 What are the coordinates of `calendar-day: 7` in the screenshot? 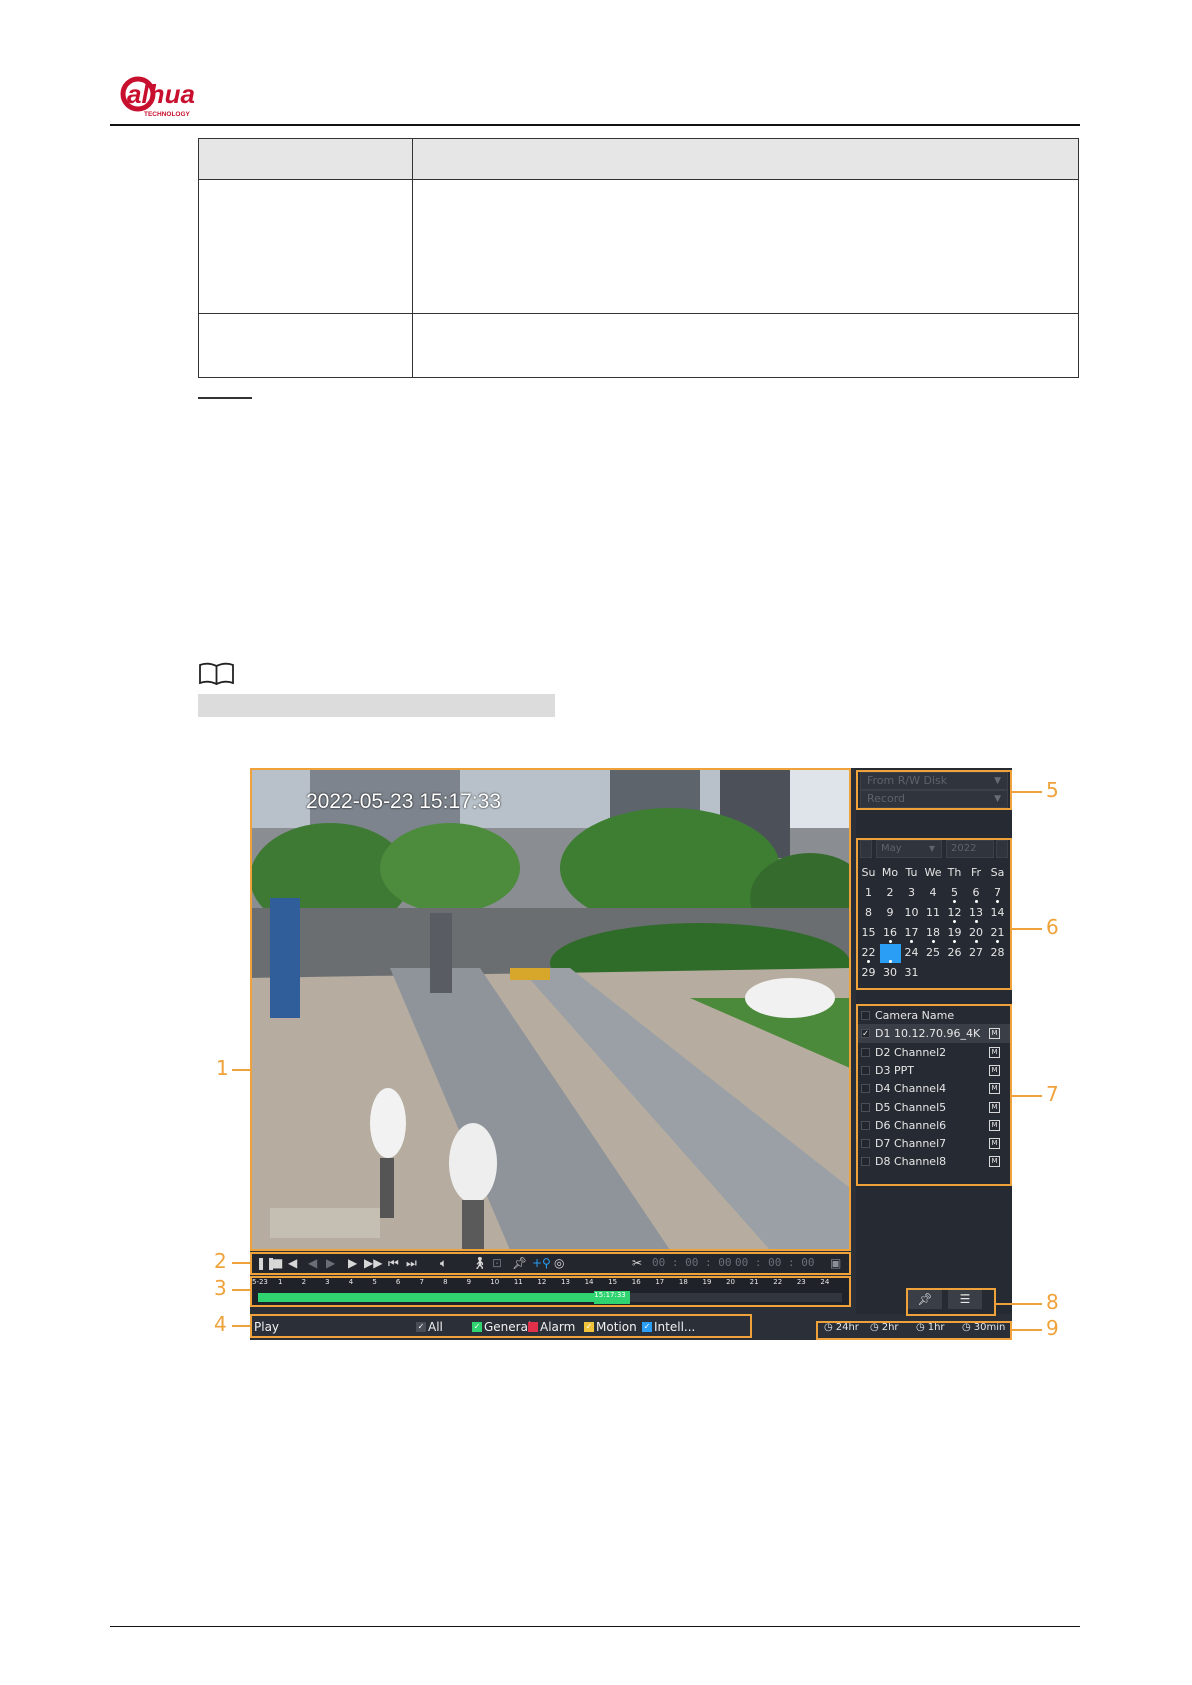 It's located at (997, 893).